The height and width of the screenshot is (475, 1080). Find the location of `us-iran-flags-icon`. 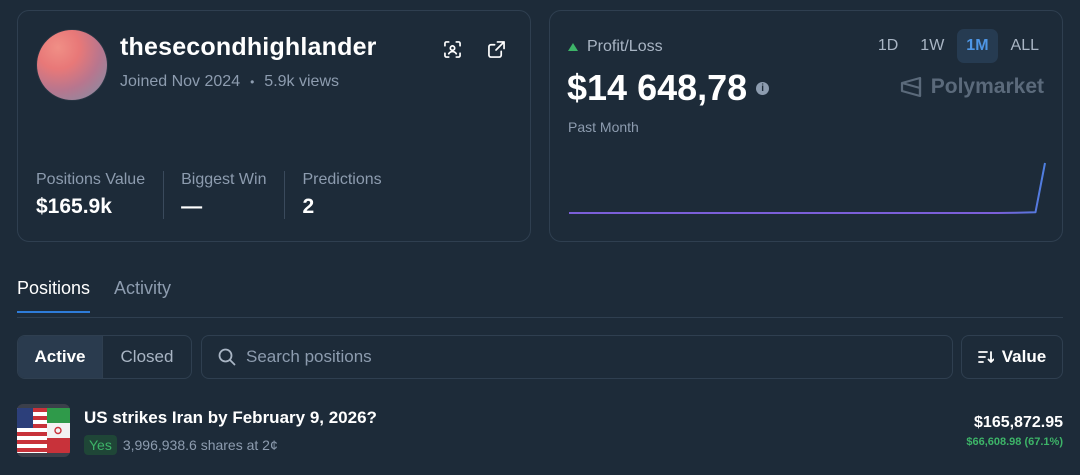

us-iran-flags-icon is located at coordinates (43, 430).